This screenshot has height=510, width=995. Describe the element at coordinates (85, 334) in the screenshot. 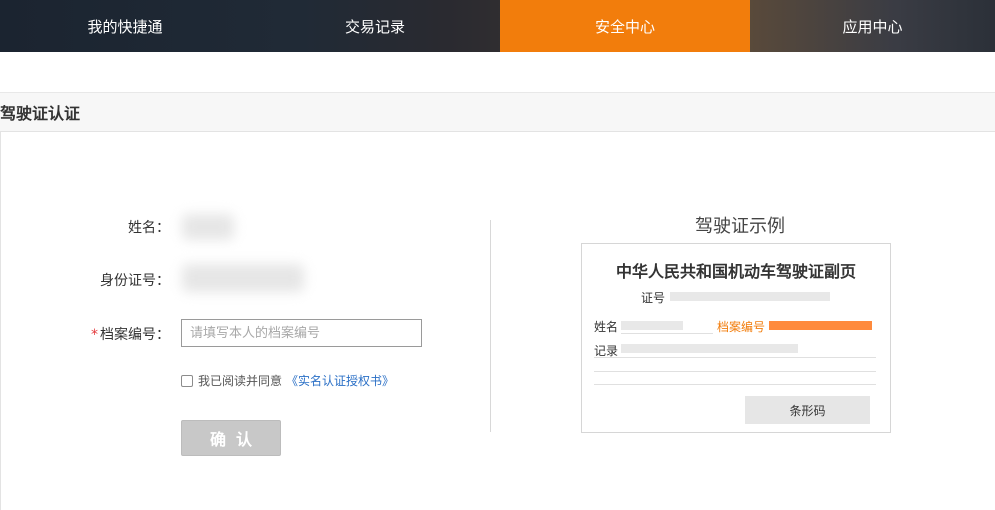

I see `file-number-label: * 档案编号：` at that location.